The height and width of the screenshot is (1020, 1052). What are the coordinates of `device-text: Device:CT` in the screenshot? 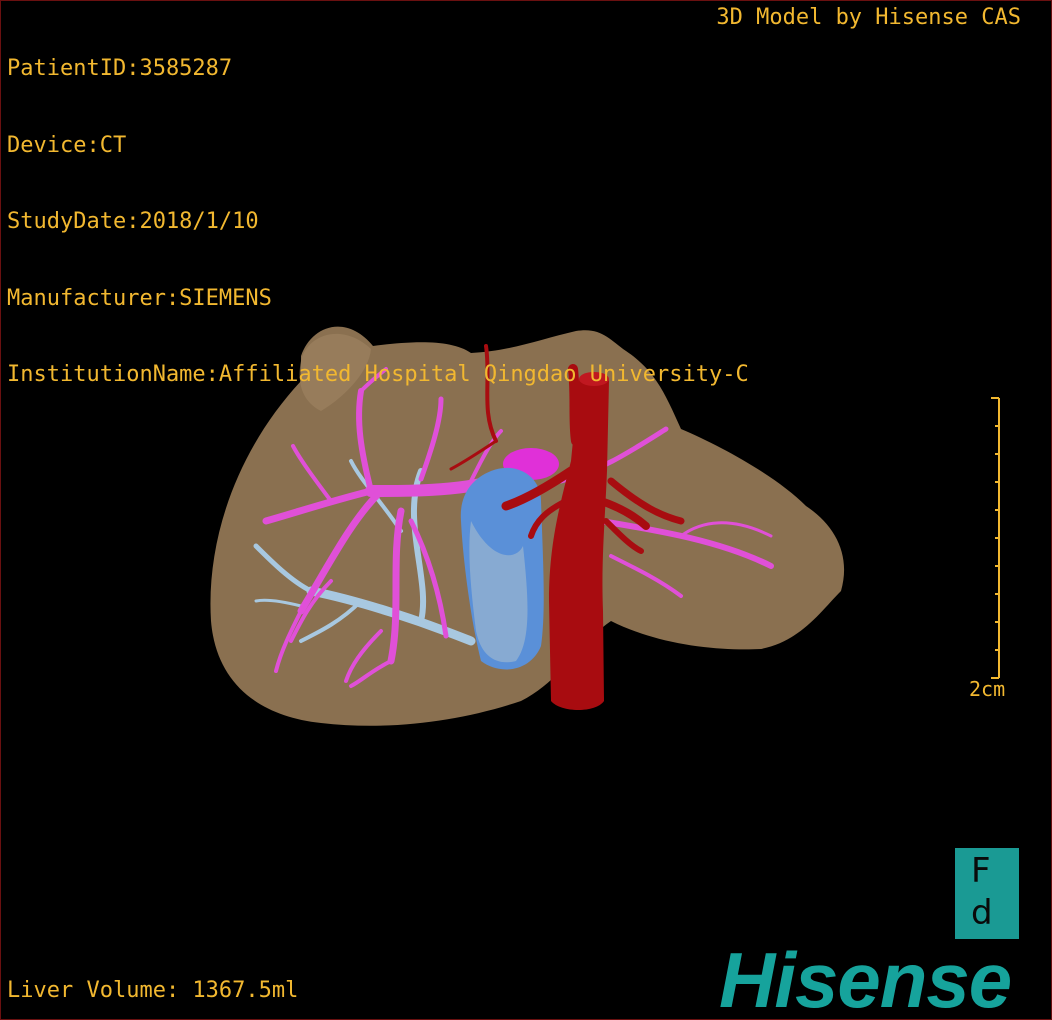 It's located at (67, 145).